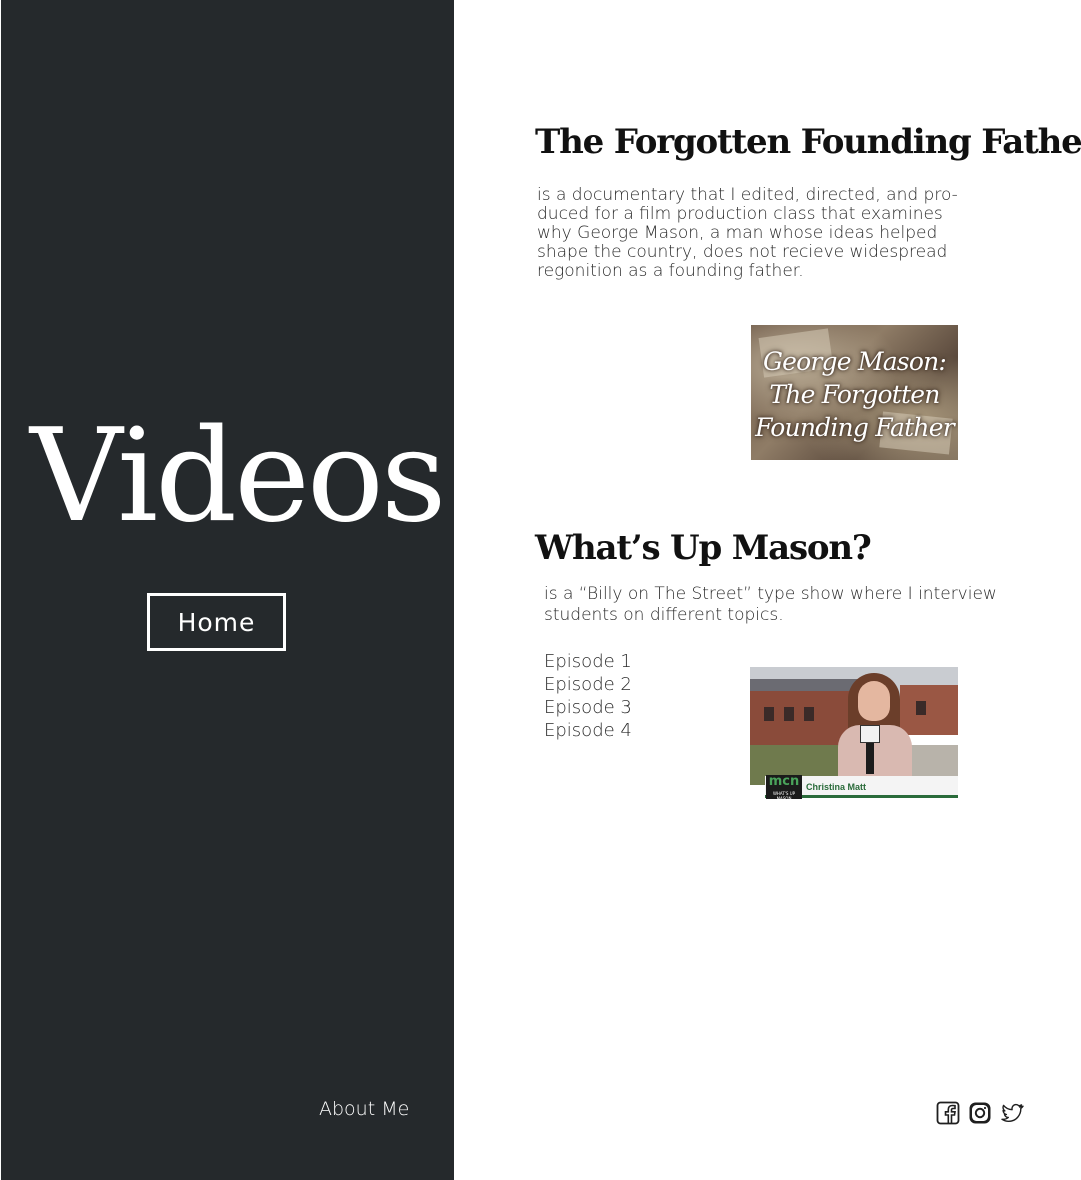 This screenshot has width=1081, height=1180. Describe the element at coordinates (588, 661) in the screenshot. I see `episode-1-link: Episode 1` at that location.